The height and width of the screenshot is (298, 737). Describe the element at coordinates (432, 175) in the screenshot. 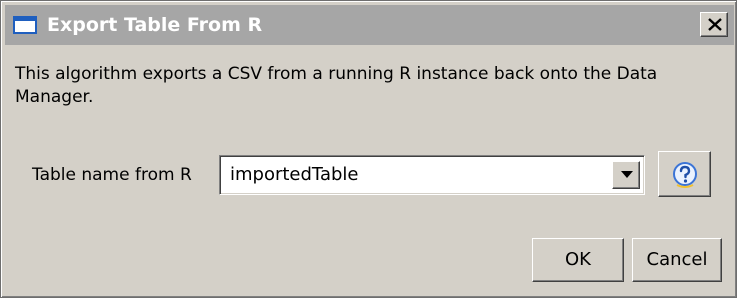

I see `table-name-combobox: importedTable` at that location.